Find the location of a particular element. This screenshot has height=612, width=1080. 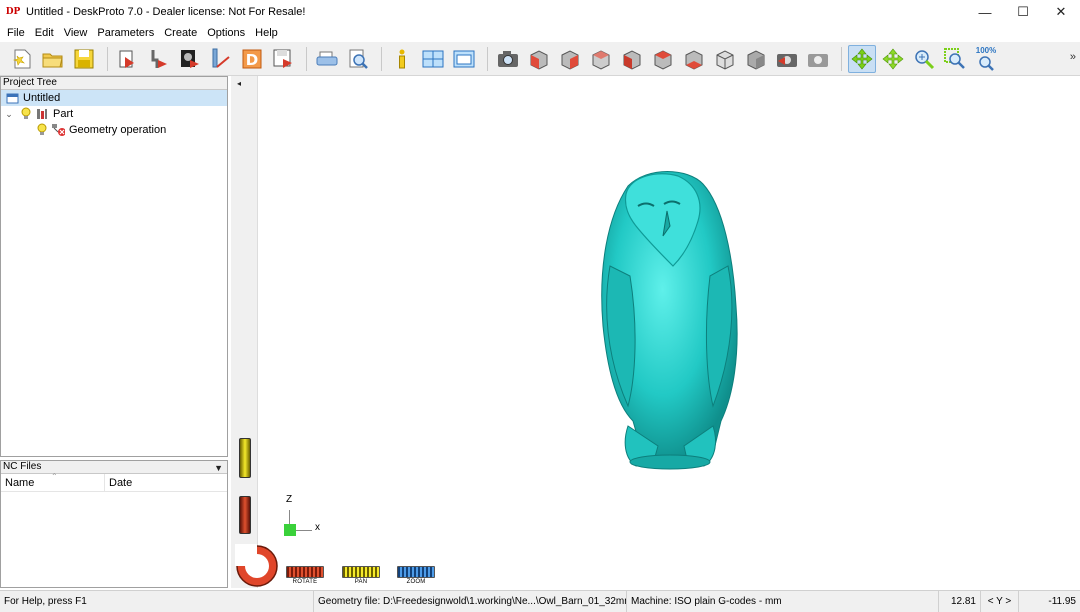

single-view-button is located at coordinates (464, 59).